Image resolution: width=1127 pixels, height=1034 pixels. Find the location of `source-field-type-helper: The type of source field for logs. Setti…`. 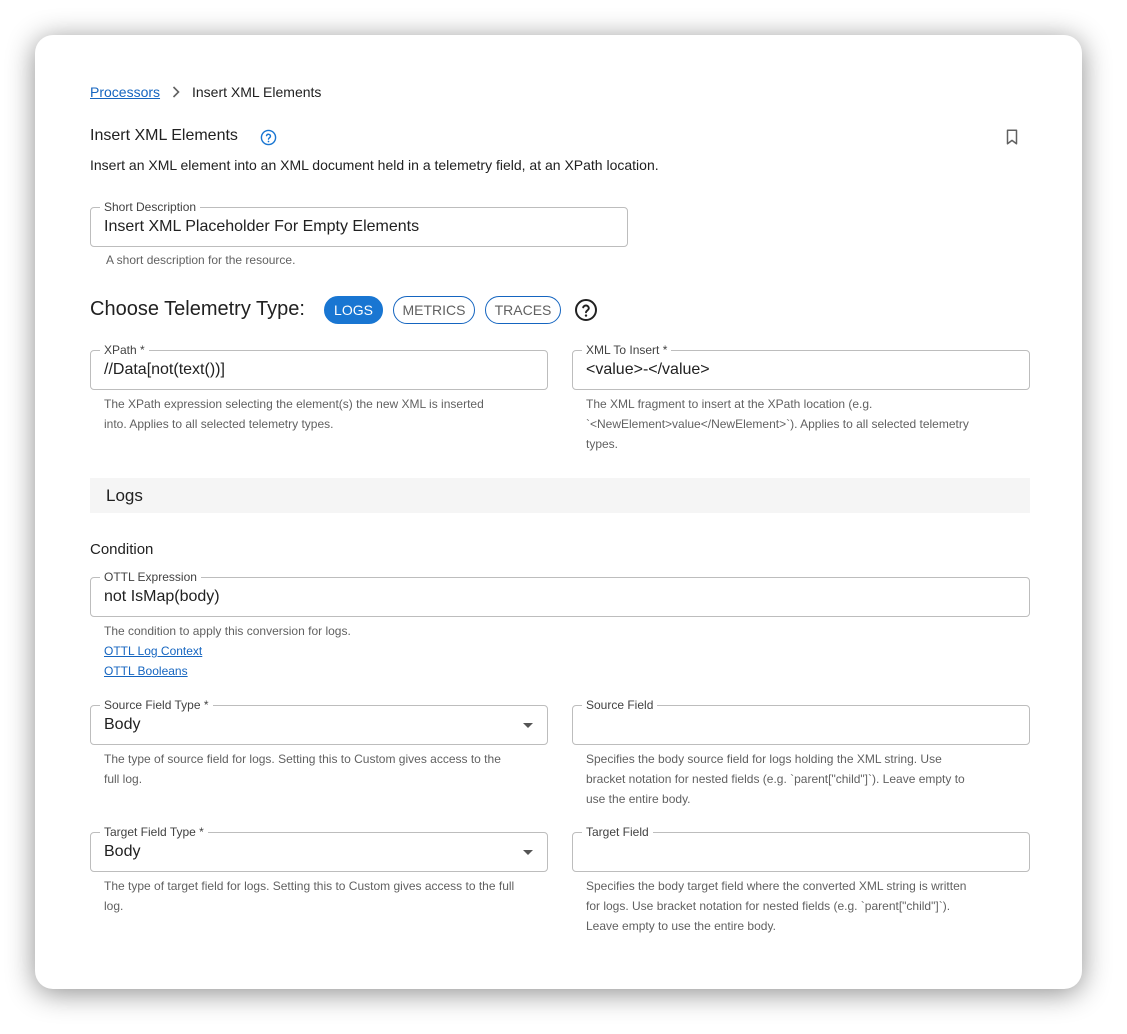

source-field-type-helper: The type of source field for logs. Setti… is located at coordinates (302, 769).